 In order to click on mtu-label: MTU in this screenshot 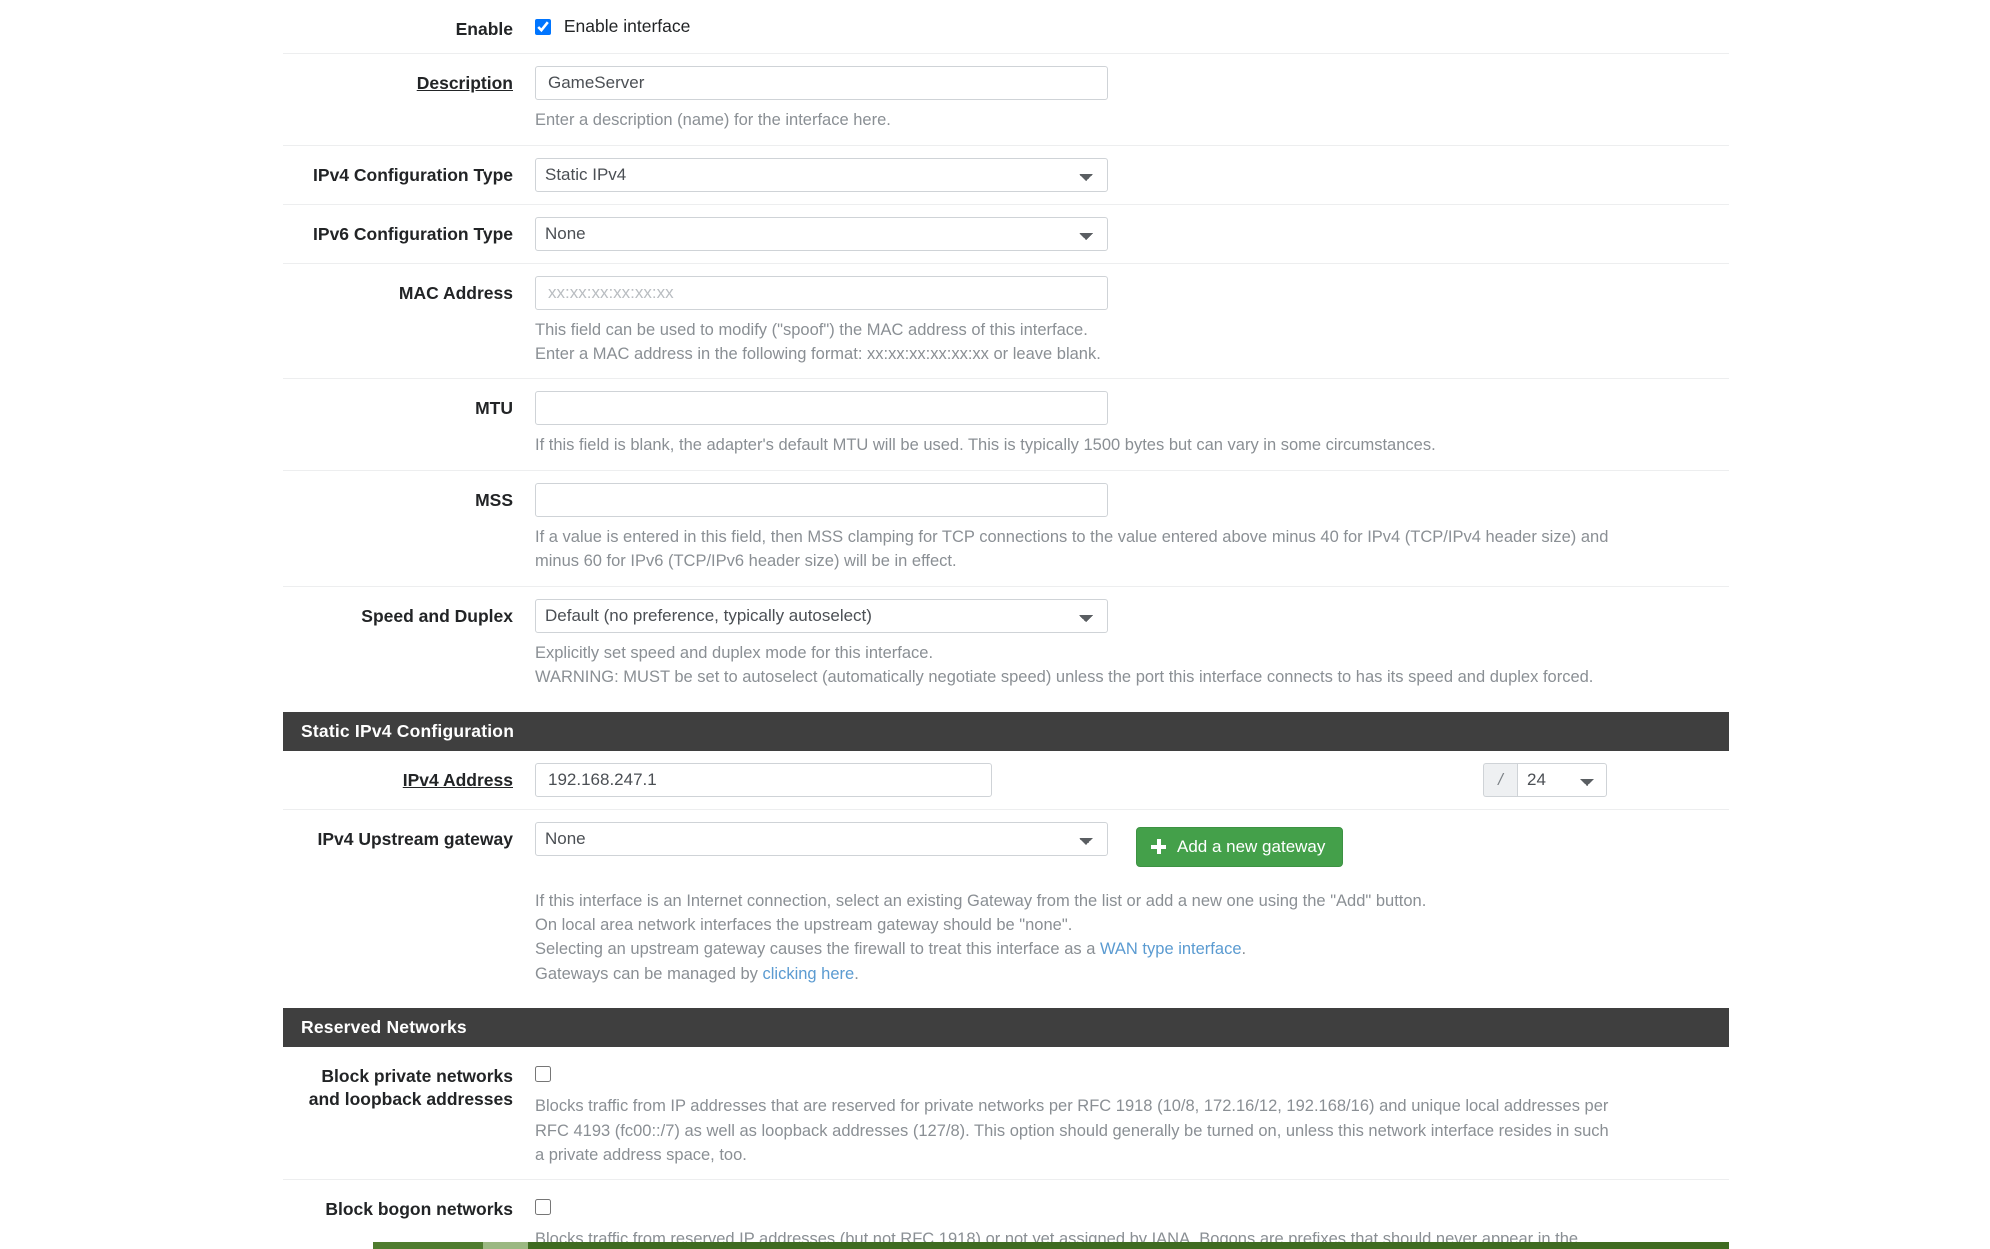, I will do `click(494, 408)`.